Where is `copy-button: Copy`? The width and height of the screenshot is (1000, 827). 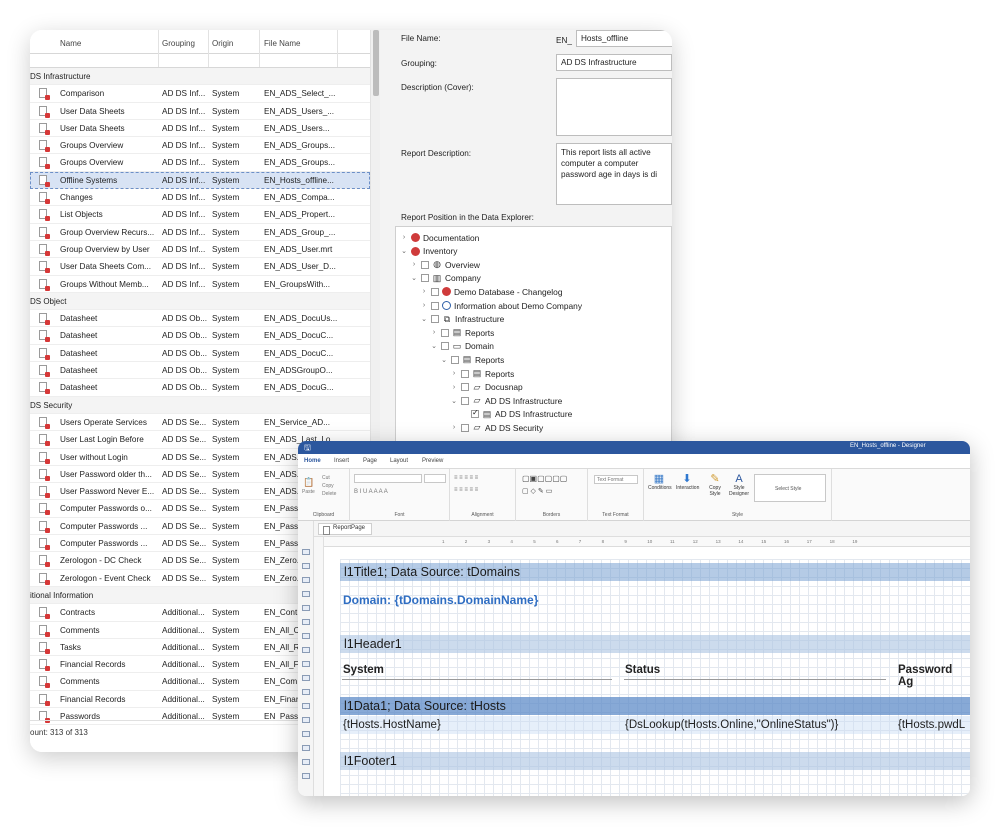
copy-button: Copy is located at coordinates (328, 486).